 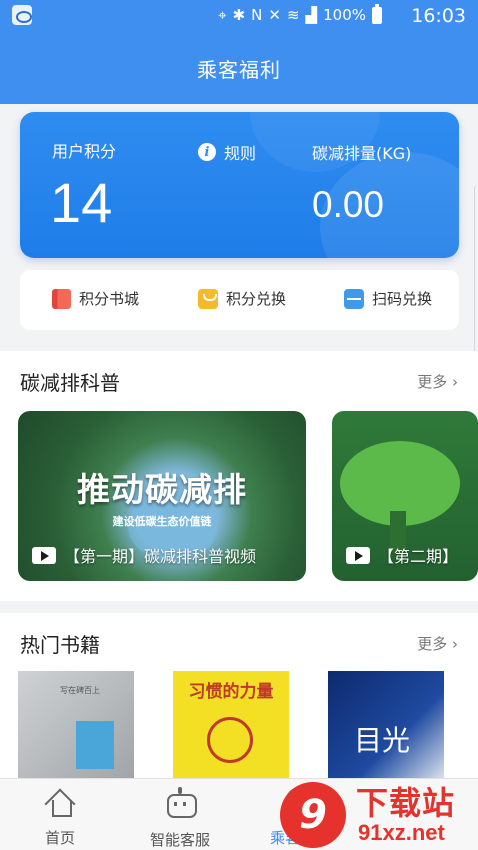 What do you see at coordinates (239, 70) in the screenshot?
I see `page-title: 乘客福利` at bounding box center [239, 70].